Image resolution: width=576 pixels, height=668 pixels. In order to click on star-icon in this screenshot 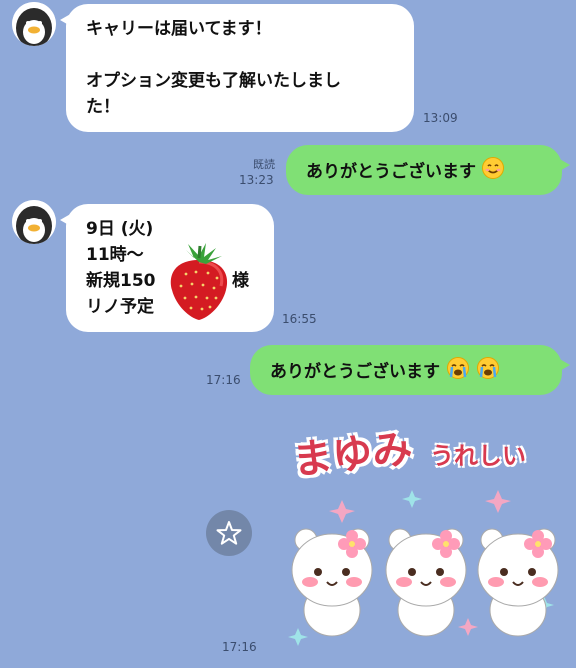, I will do `click(229, 533)`.